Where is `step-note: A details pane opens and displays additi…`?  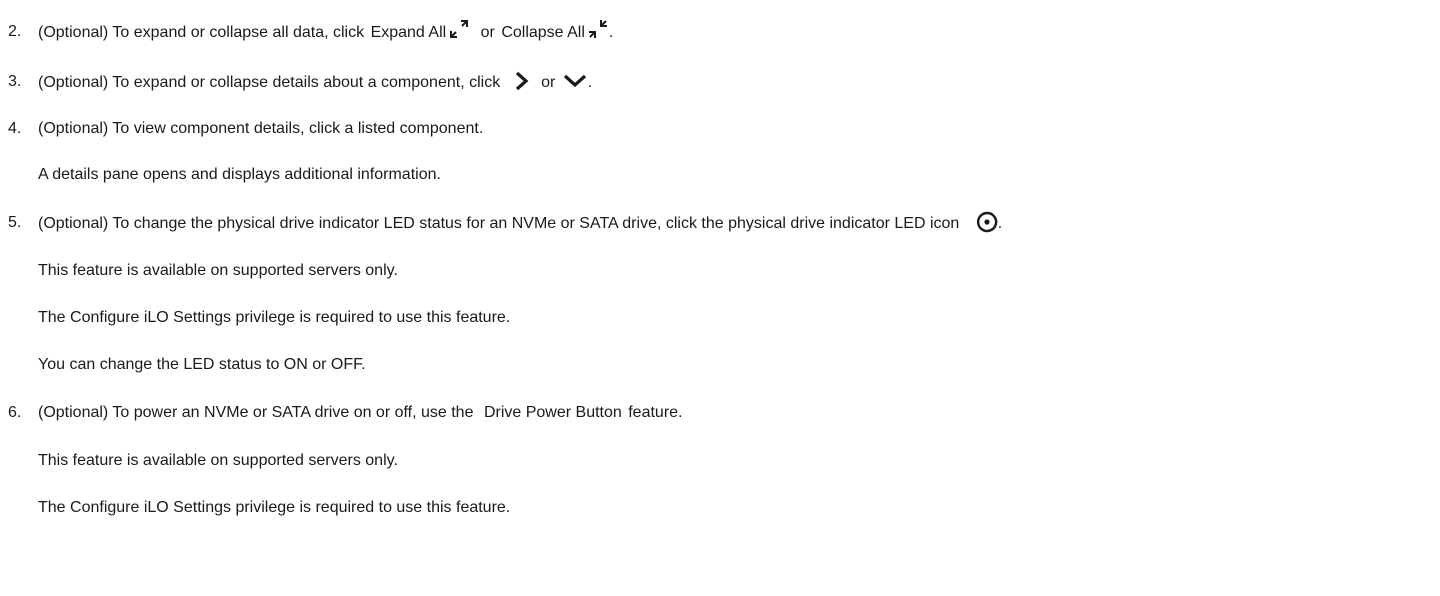
step-note: A details pane opens and displays additi… is located at coordinates (239, 174).